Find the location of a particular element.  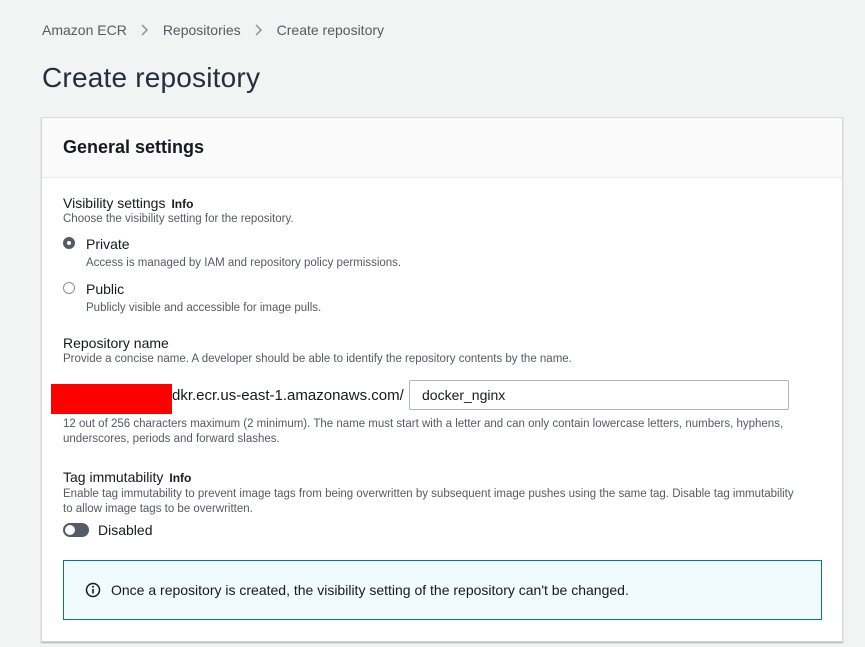

page-title: Create repository is located at coordinates (151, 77).